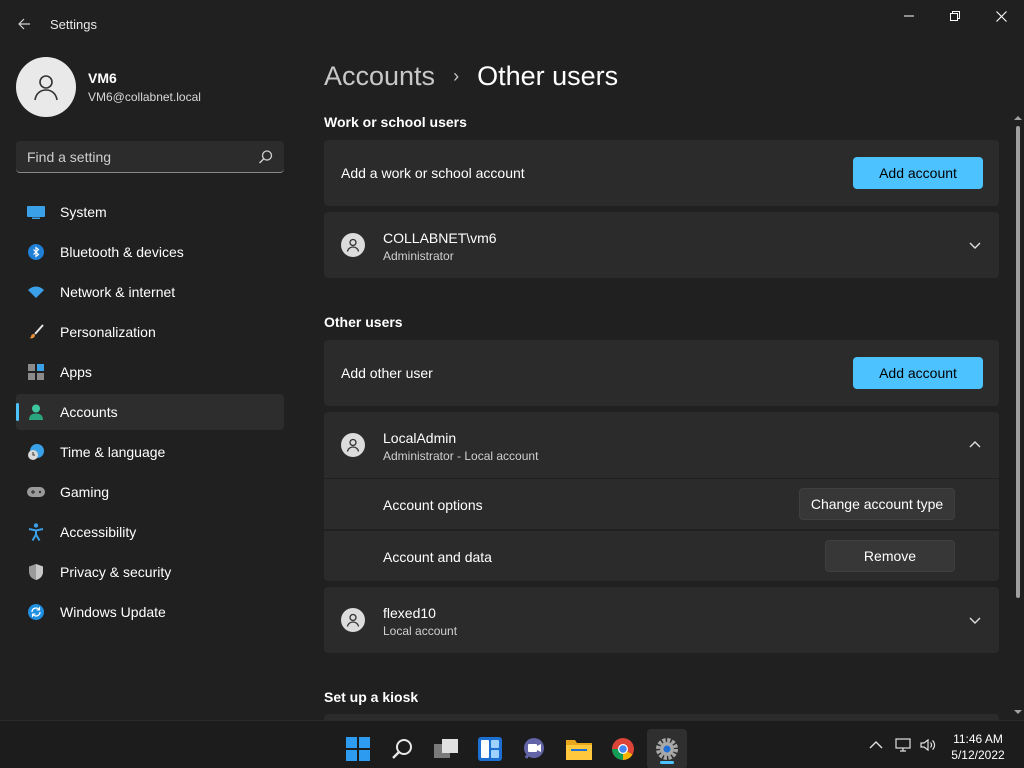 This screenshot has height=768, width=1024. Describe the element at coordinates (1018, 712) in the screenshot. I see `scroll-down-icon` at that location.